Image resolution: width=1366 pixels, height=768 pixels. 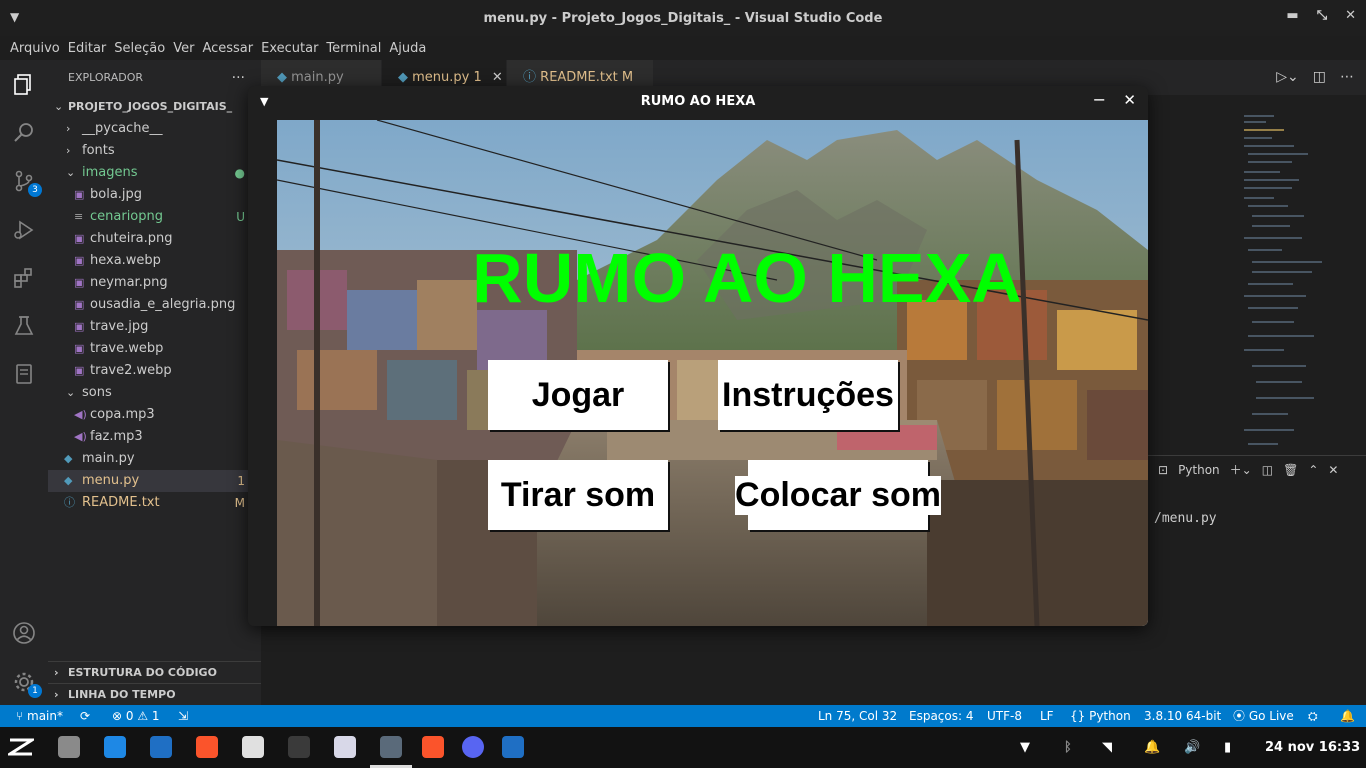 I want to click on menu-run: Executar, so click(x=289, y=49).